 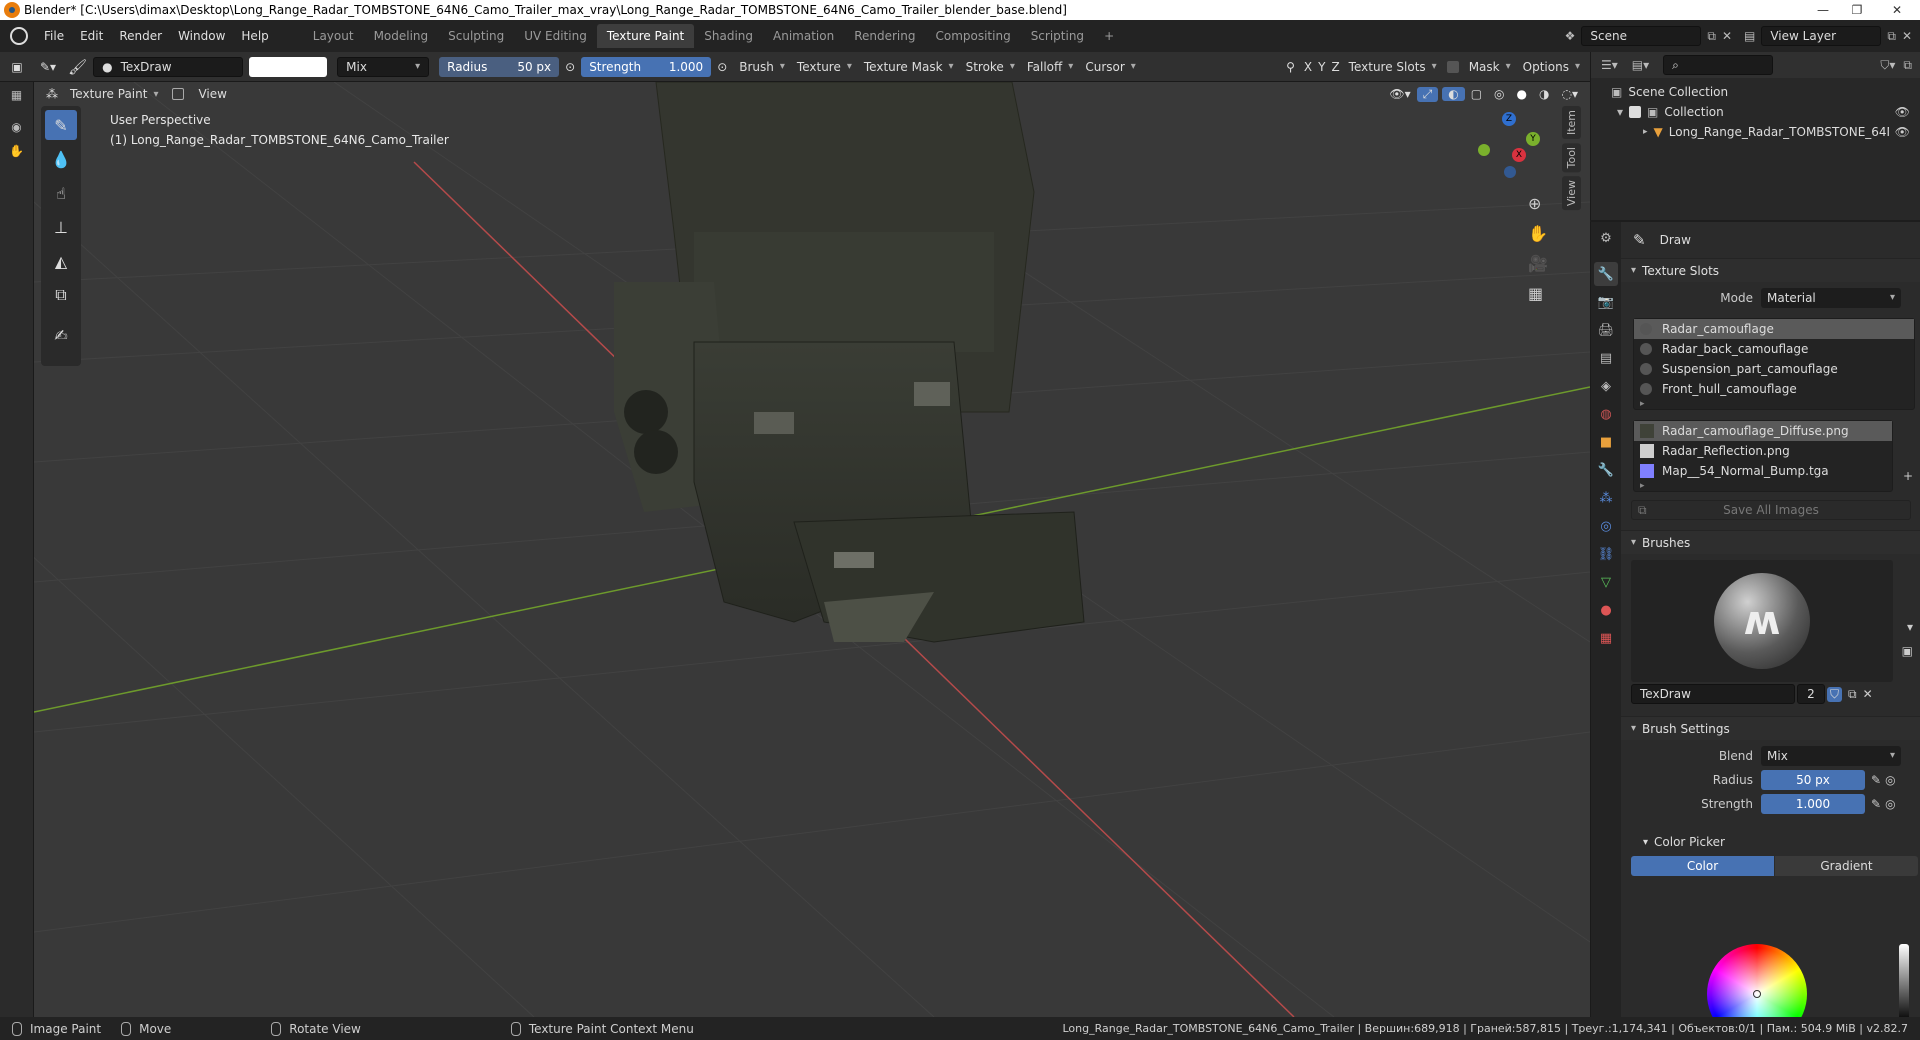 What do you see at coordinates (1890, 780) in the screenshot?
I see `radius-unit-icon: ◎` at bounding box center [1890, 780].